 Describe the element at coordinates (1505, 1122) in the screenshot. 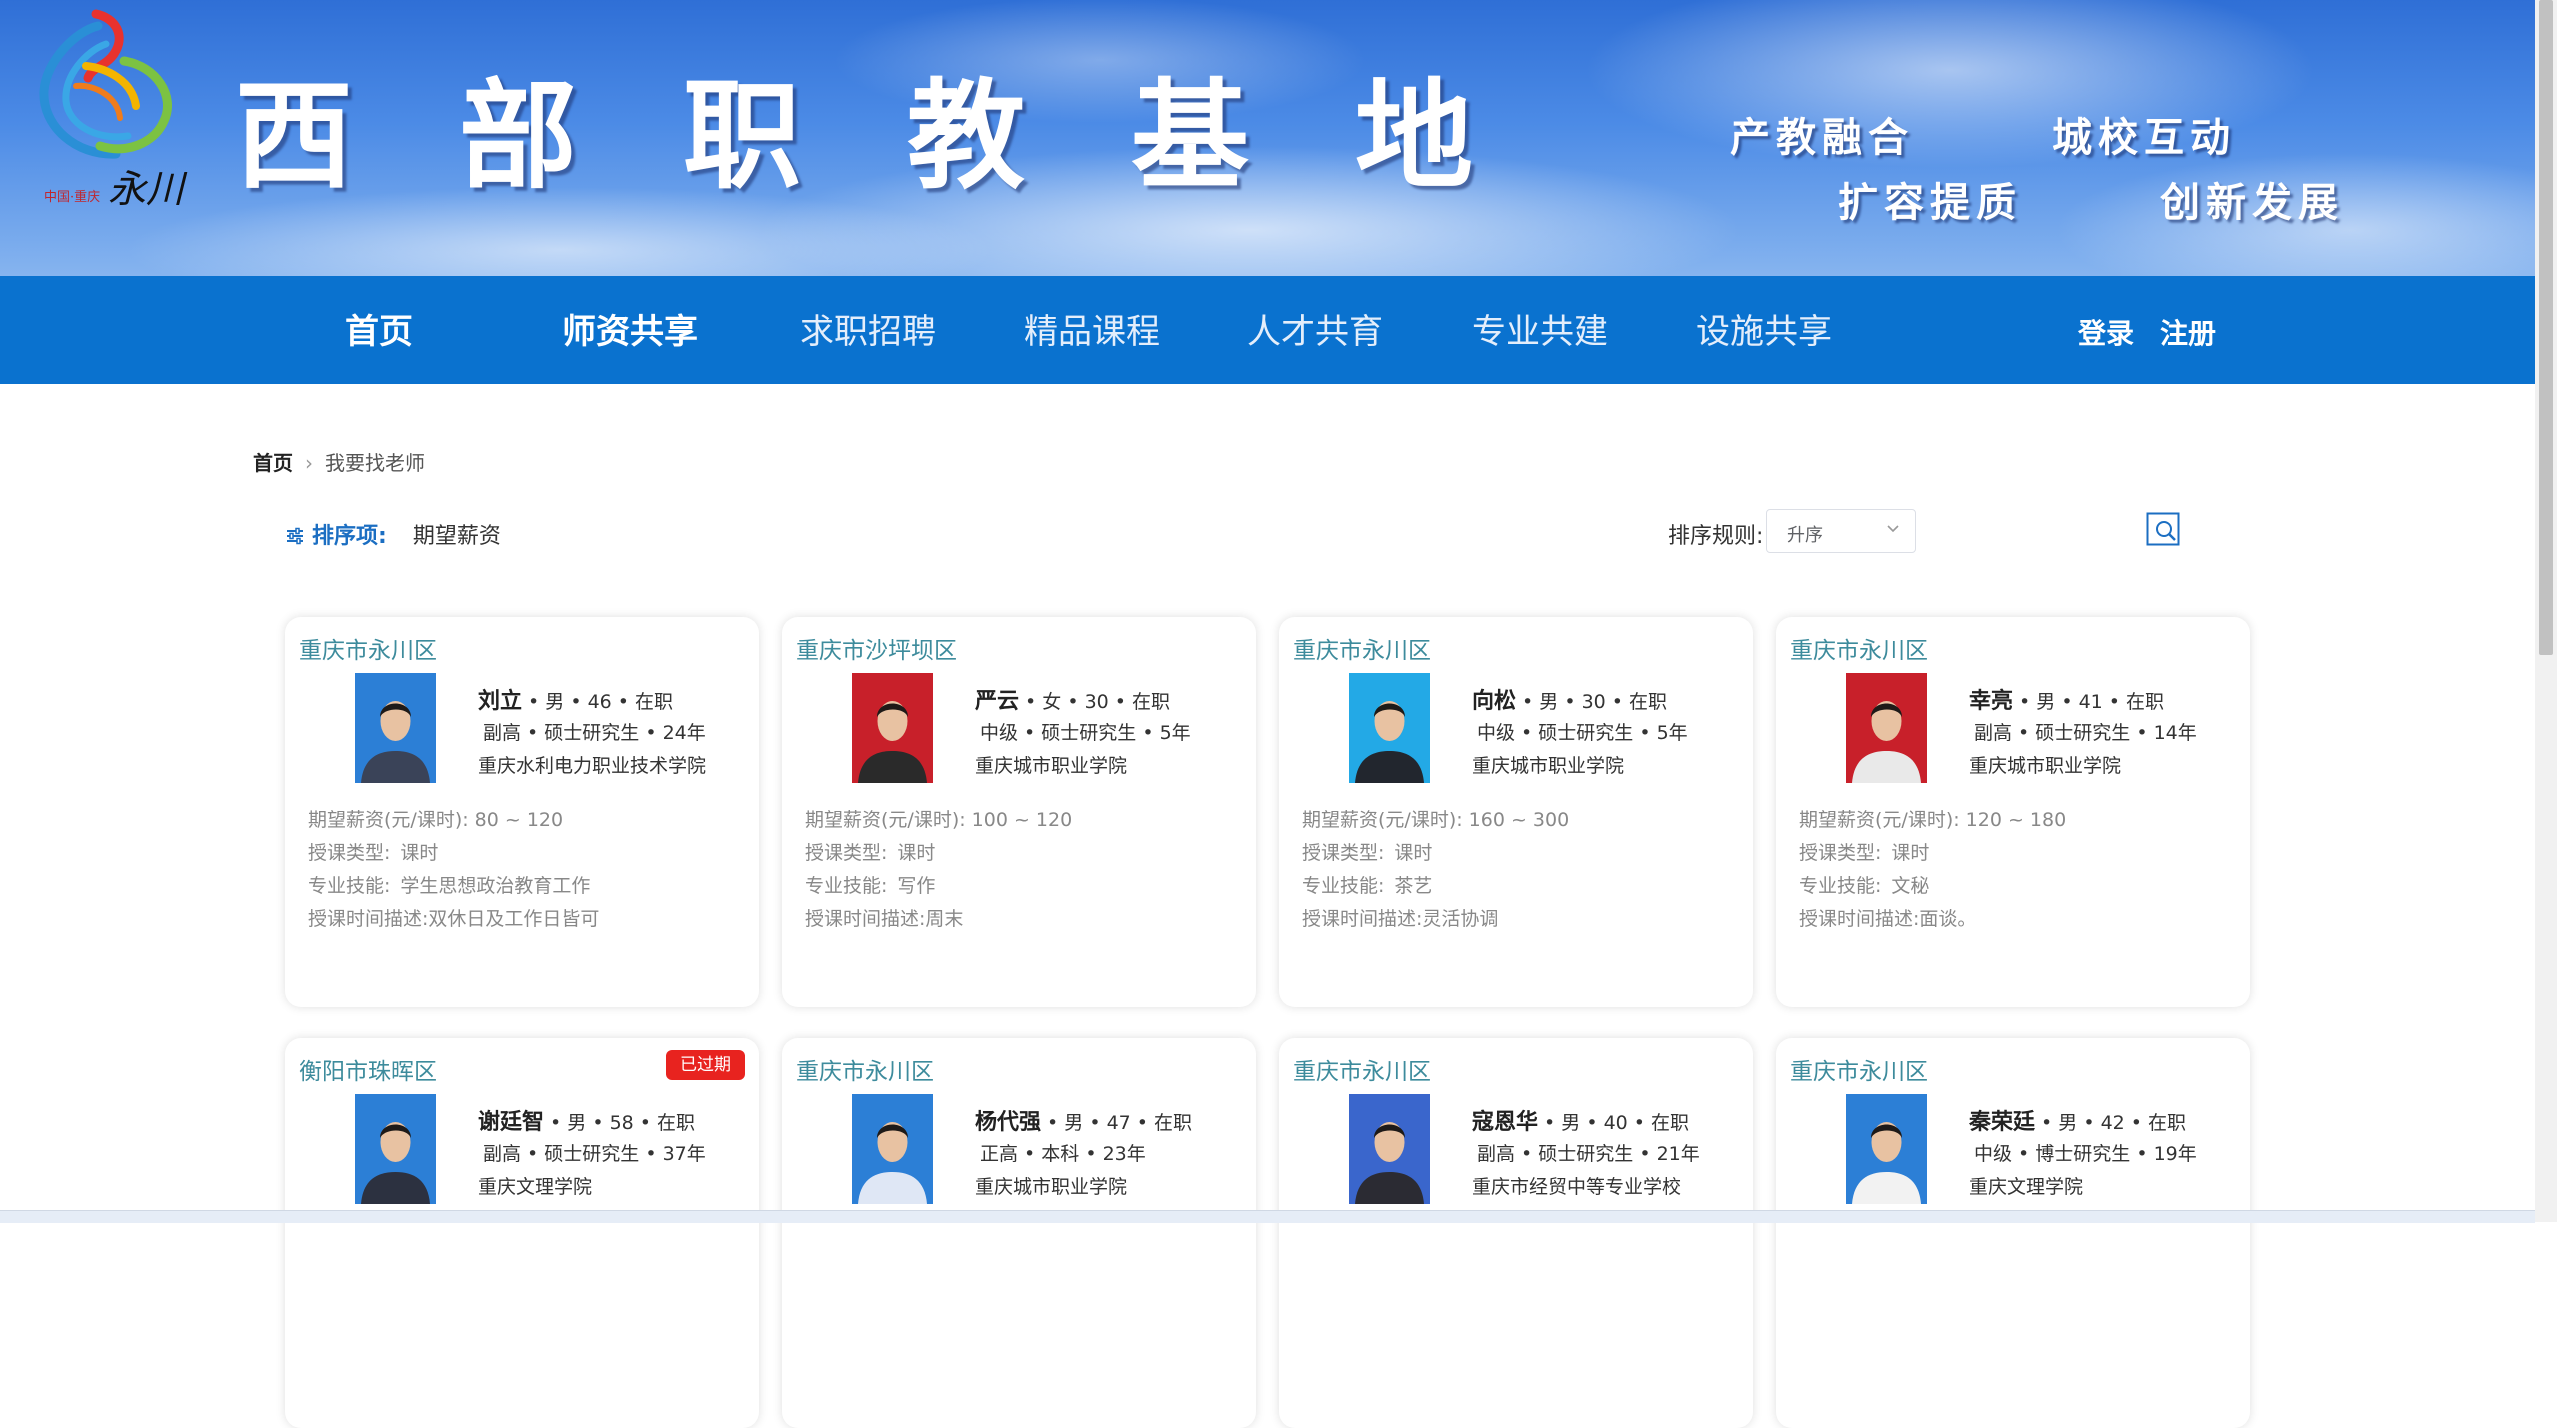

I see `teacher-name: 寇恩华` at that location.